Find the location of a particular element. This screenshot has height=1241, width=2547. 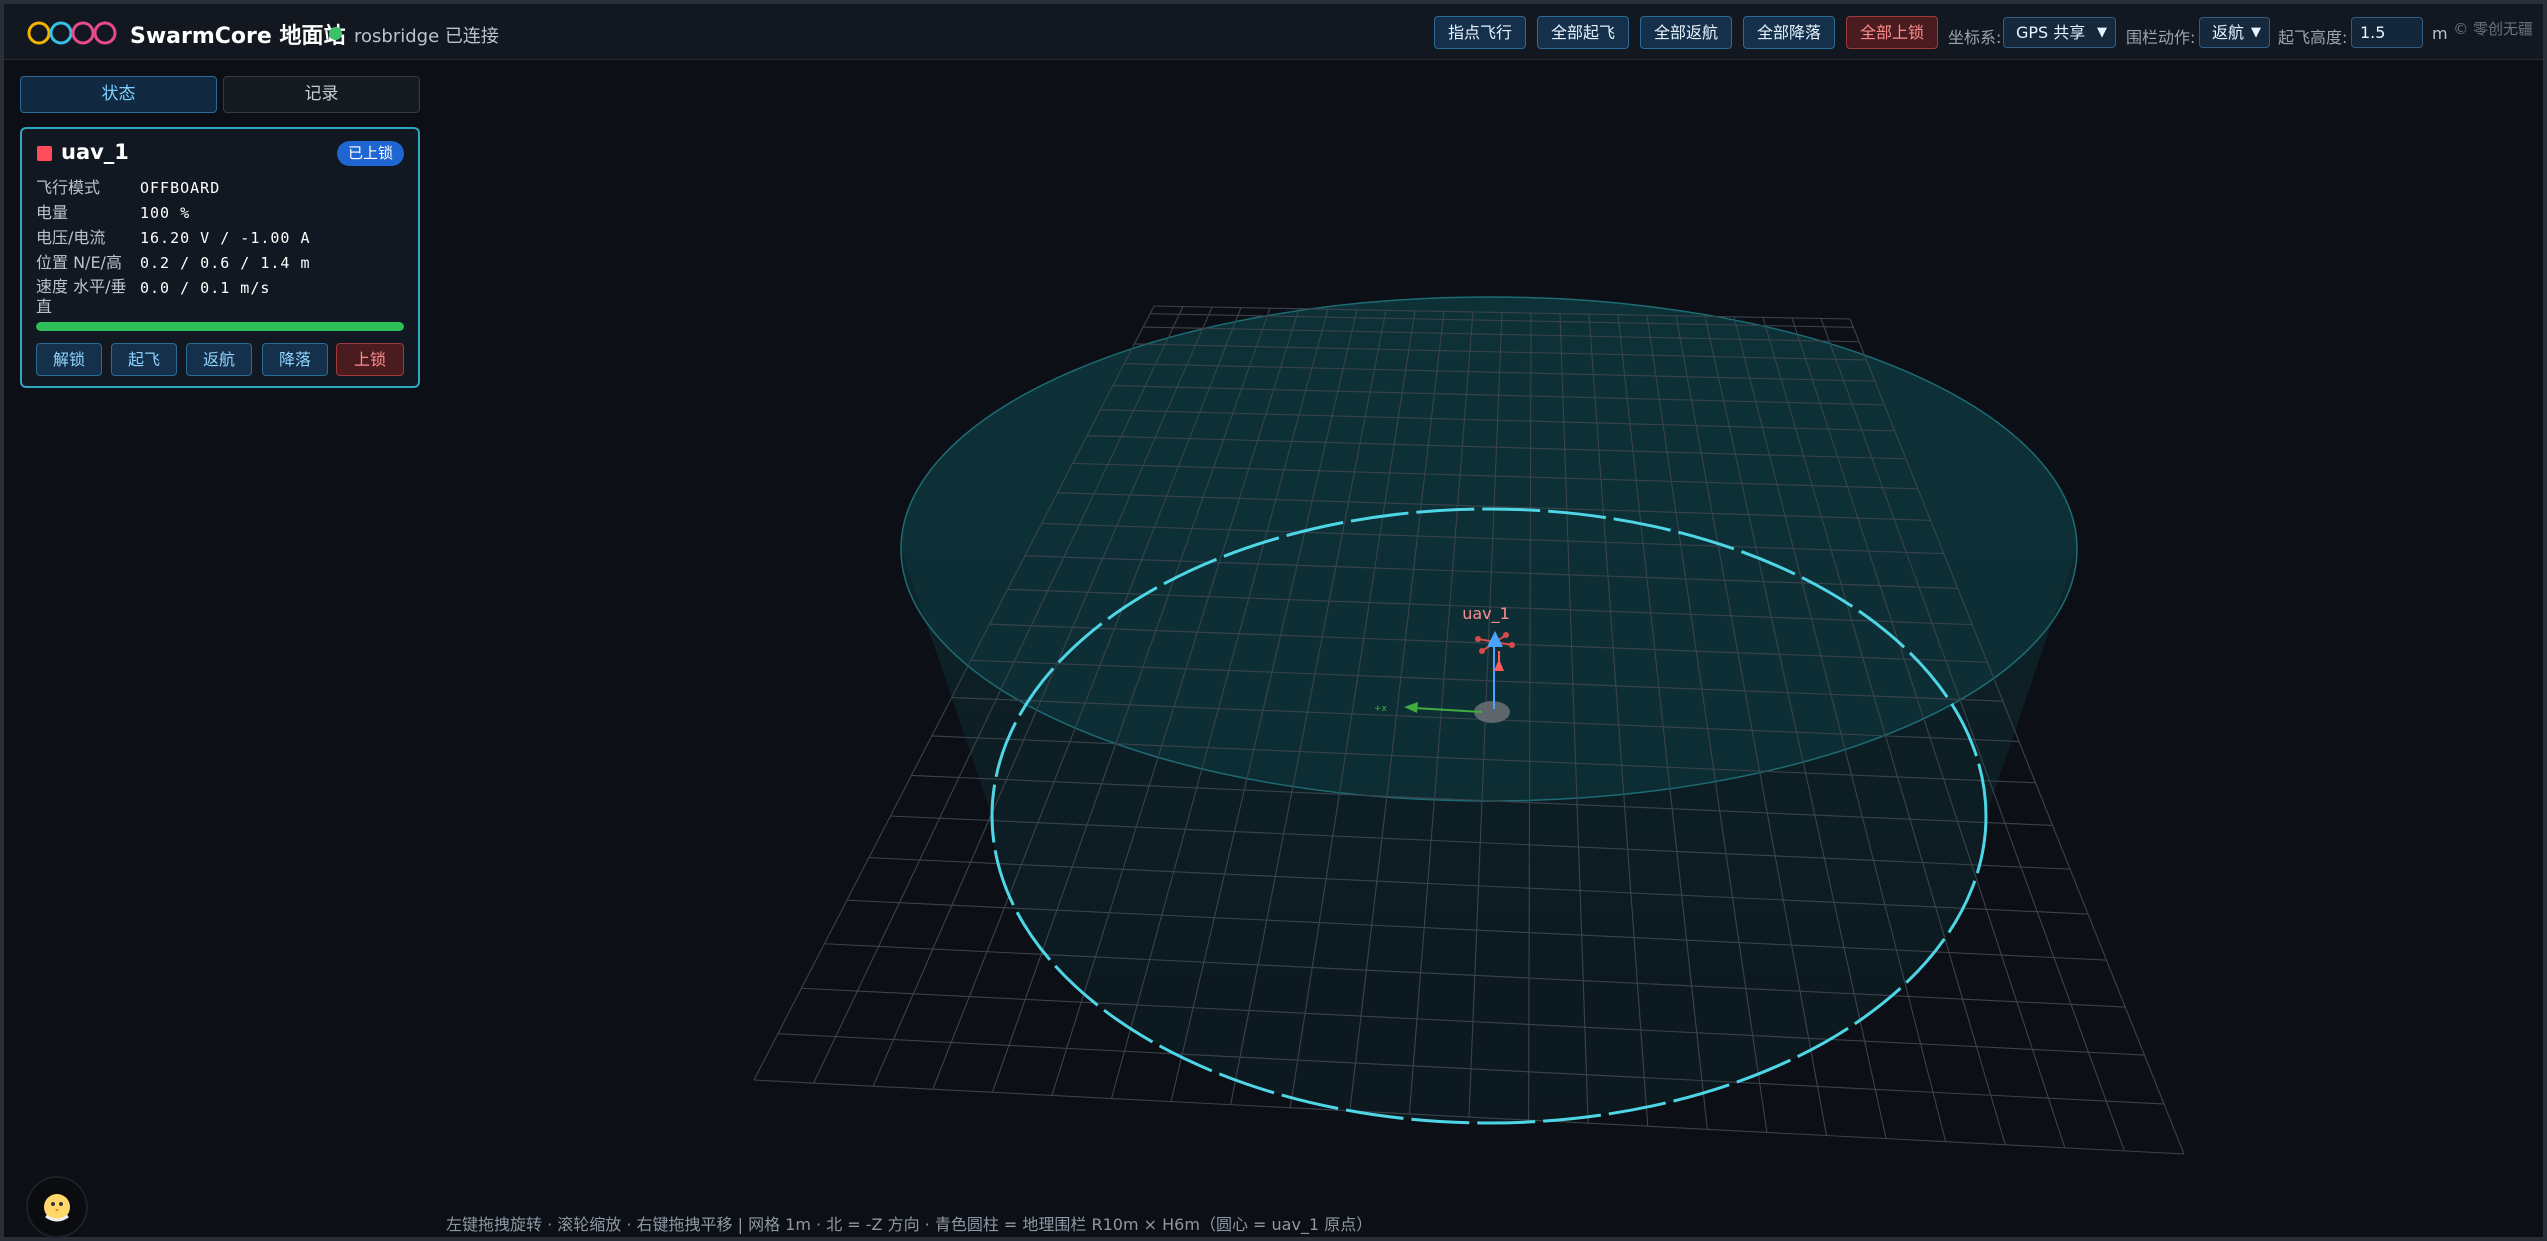

altitude-unit: m is located at coordinates (2440, 33).